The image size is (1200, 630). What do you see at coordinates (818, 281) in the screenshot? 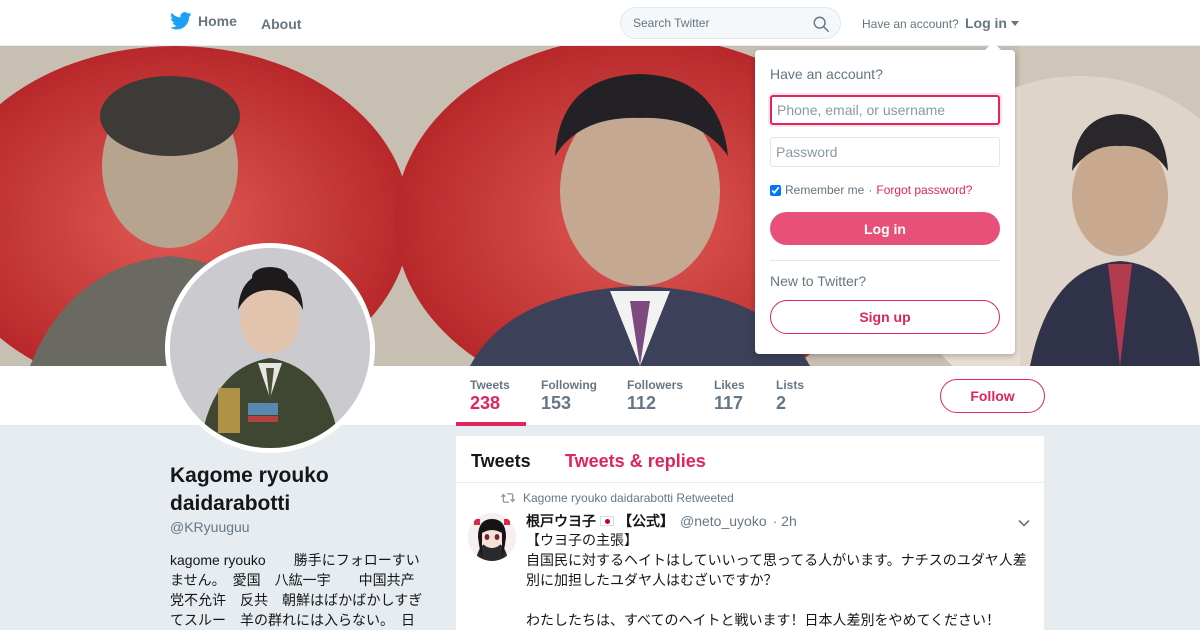
I see `new-to-twitter-text: New to Twitter?` at bounding box center [818, 281].